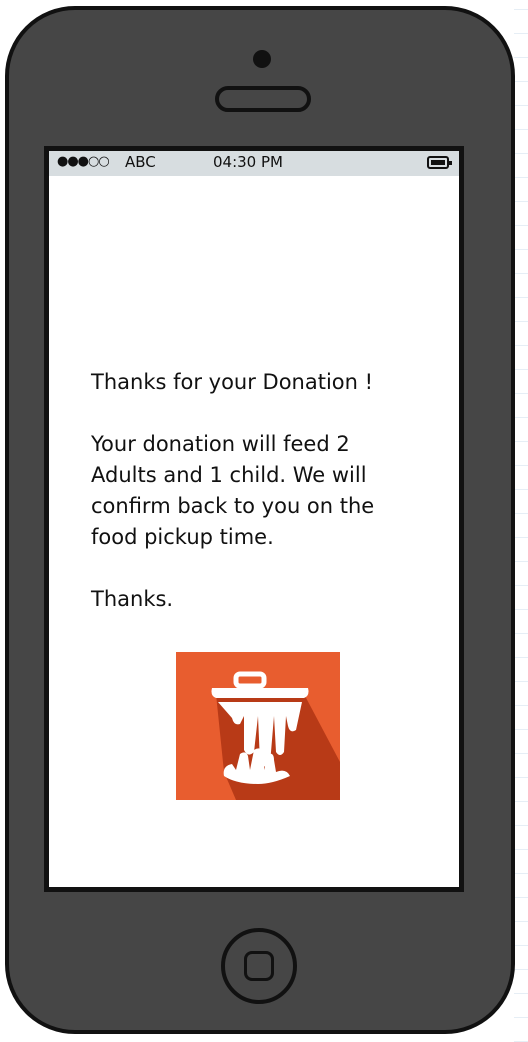 This screenshot has height=1042, width=528. What do you see at coordinates (262, 59) in the screenshot?
I see `camera-icon` at bounding box center [262, 59].